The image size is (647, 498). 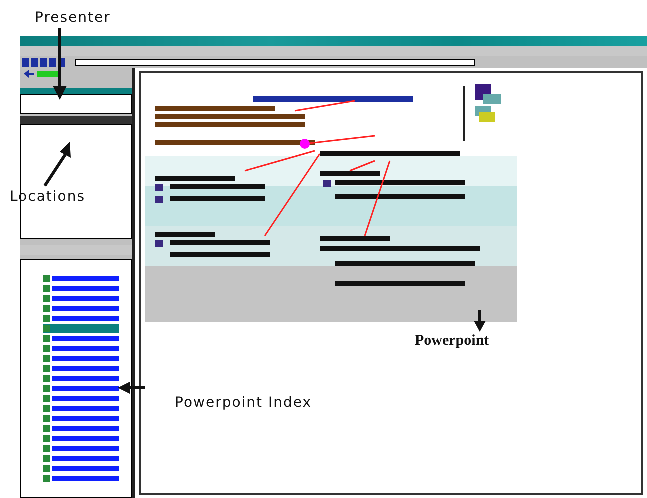 I want to click on annotation-label: Powerpoint Index, so click(x=243, y=403).